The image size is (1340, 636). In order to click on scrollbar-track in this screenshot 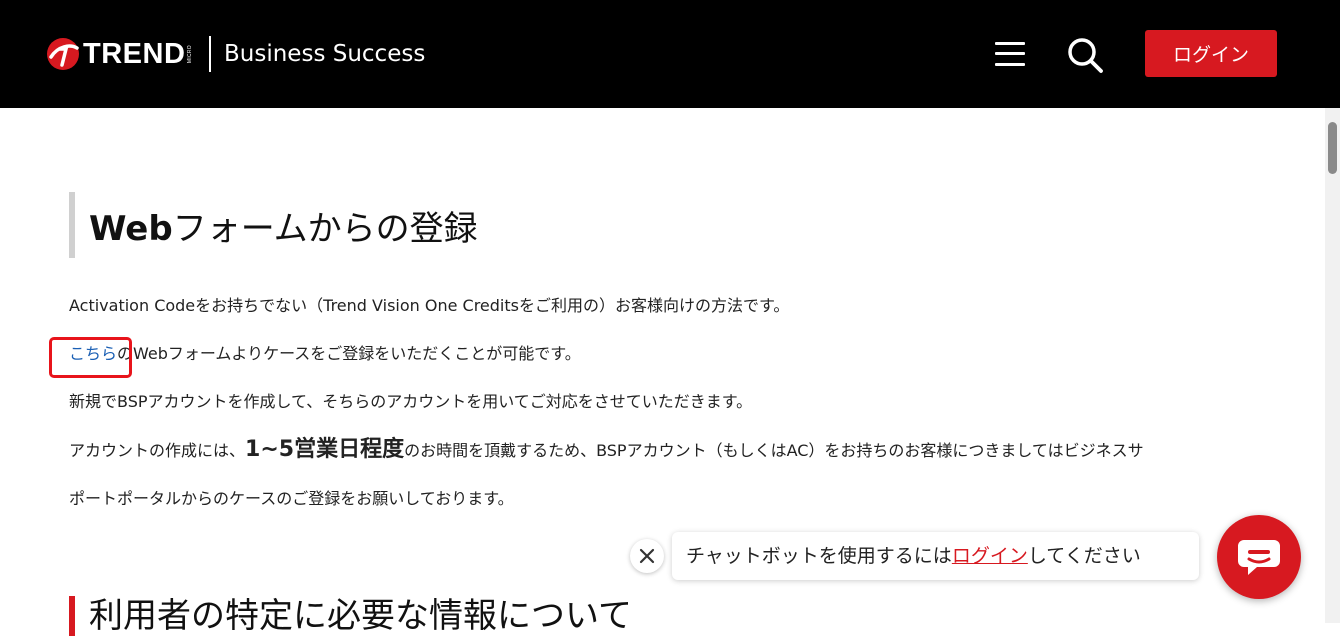, I will do `click(1332, 365)`.